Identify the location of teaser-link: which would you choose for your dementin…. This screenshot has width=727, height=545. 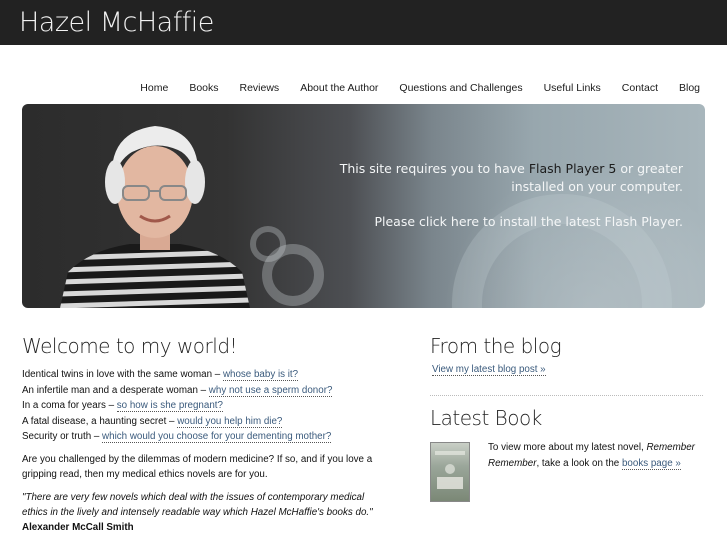
(217, 437).